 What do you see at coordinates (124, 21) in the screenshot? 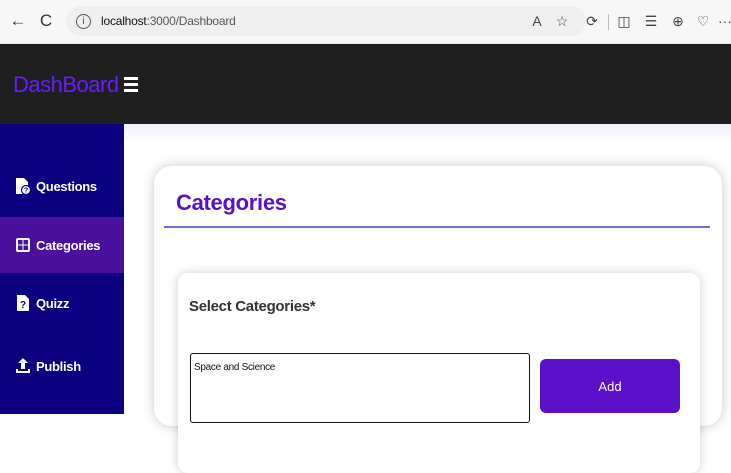
I see `url-host: localhost` at bounding box center [124, 21].